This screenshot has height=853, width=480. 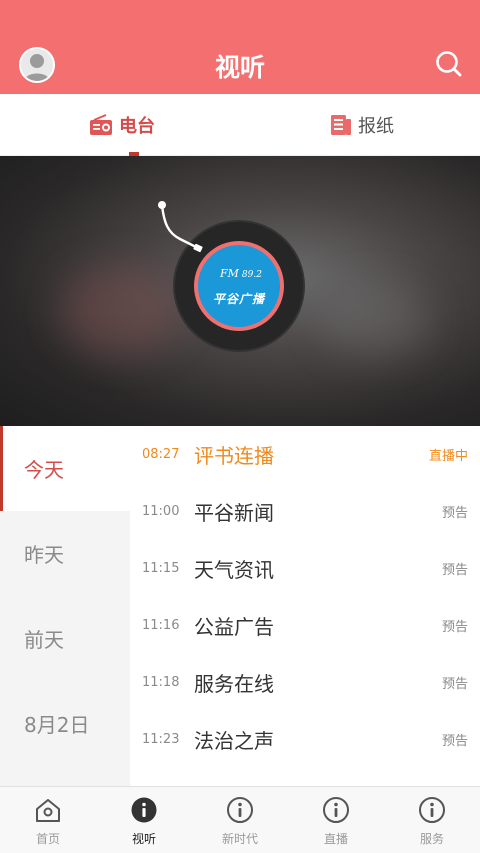 What do you see at coordinates (376, 126) in the screenshot?
I see `tab-newspaper-label: 报纸` at bounding box center [376, 126].